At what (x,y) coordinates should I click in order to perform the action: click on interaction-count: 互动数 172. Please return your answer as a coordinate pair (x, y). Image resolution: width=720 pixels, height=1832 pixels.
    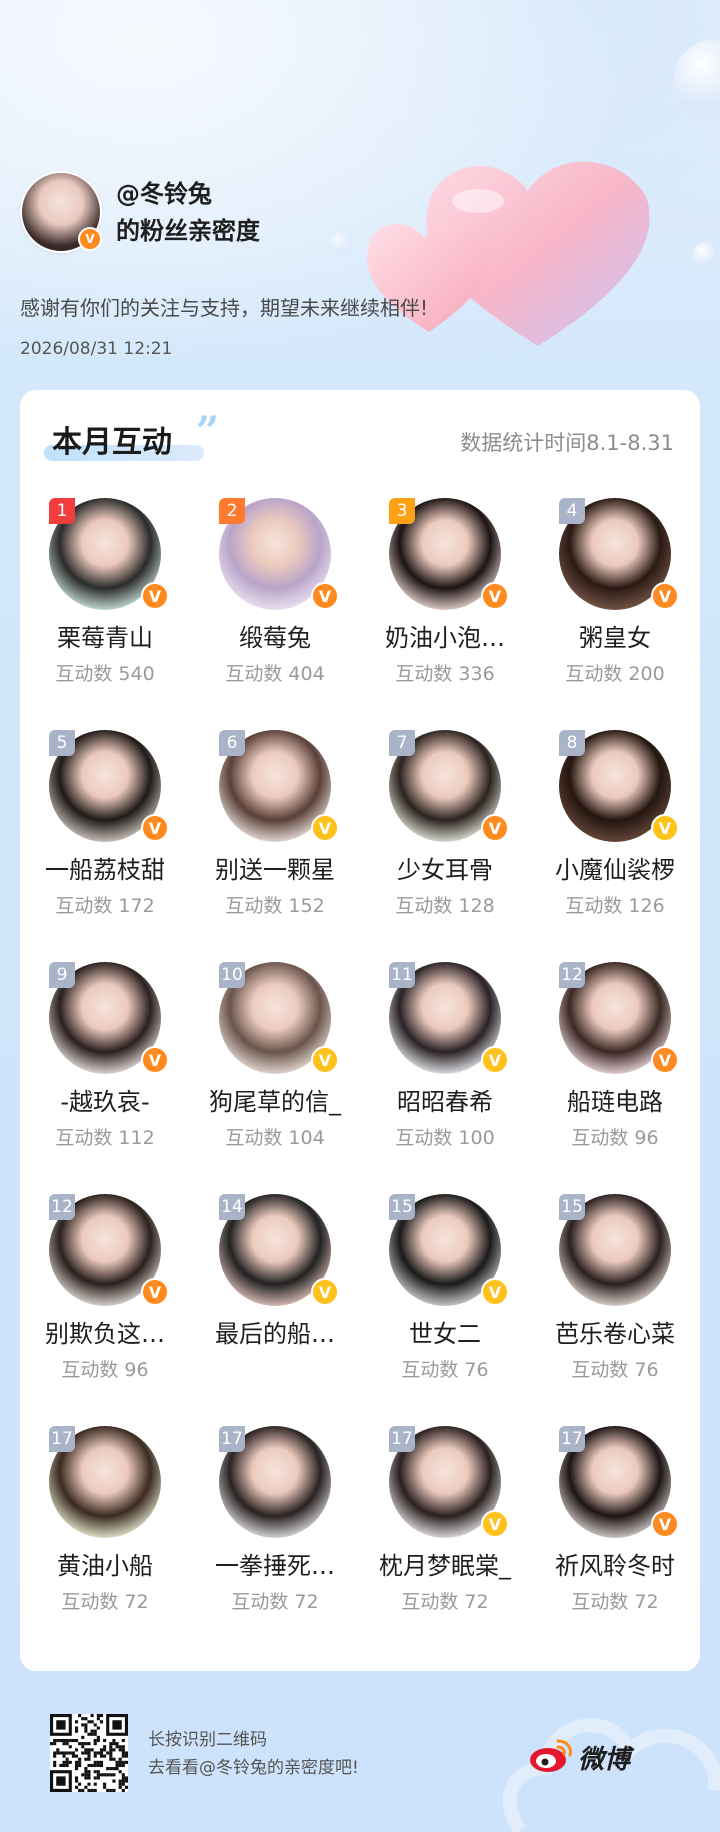
    Looking at the image, I should click on (105, 904).